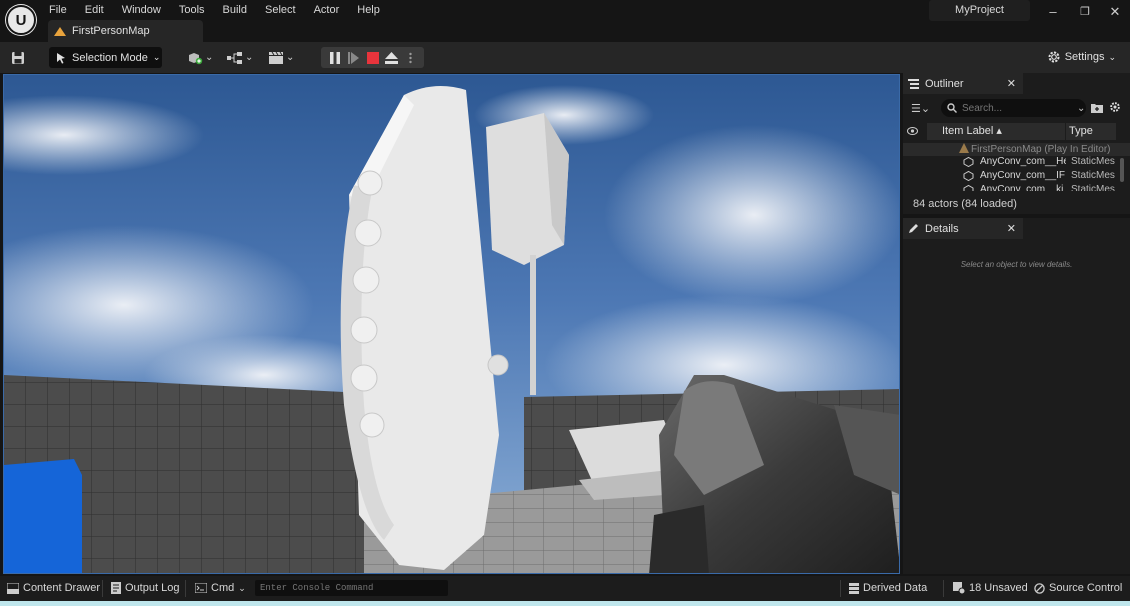 The height and width of the screenshot is (606, 1130). I want to click on outliner-scrollbar, so click(1122, 170).